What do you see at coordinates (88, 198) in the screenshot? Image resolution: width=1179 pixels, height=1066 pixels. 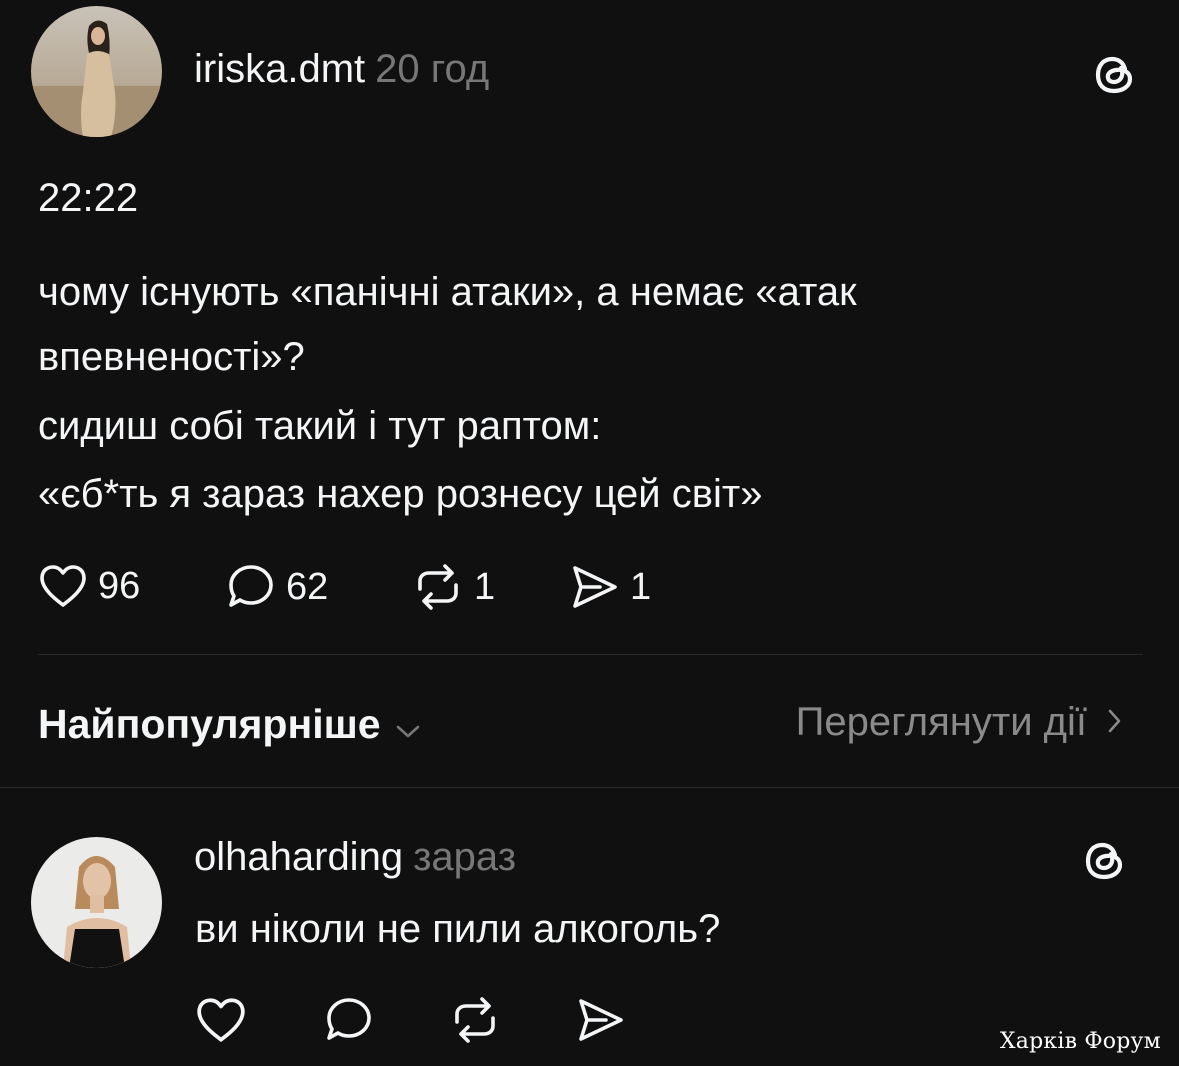 I see `post-time-line: 22:22` at bounding box center [88, 198].